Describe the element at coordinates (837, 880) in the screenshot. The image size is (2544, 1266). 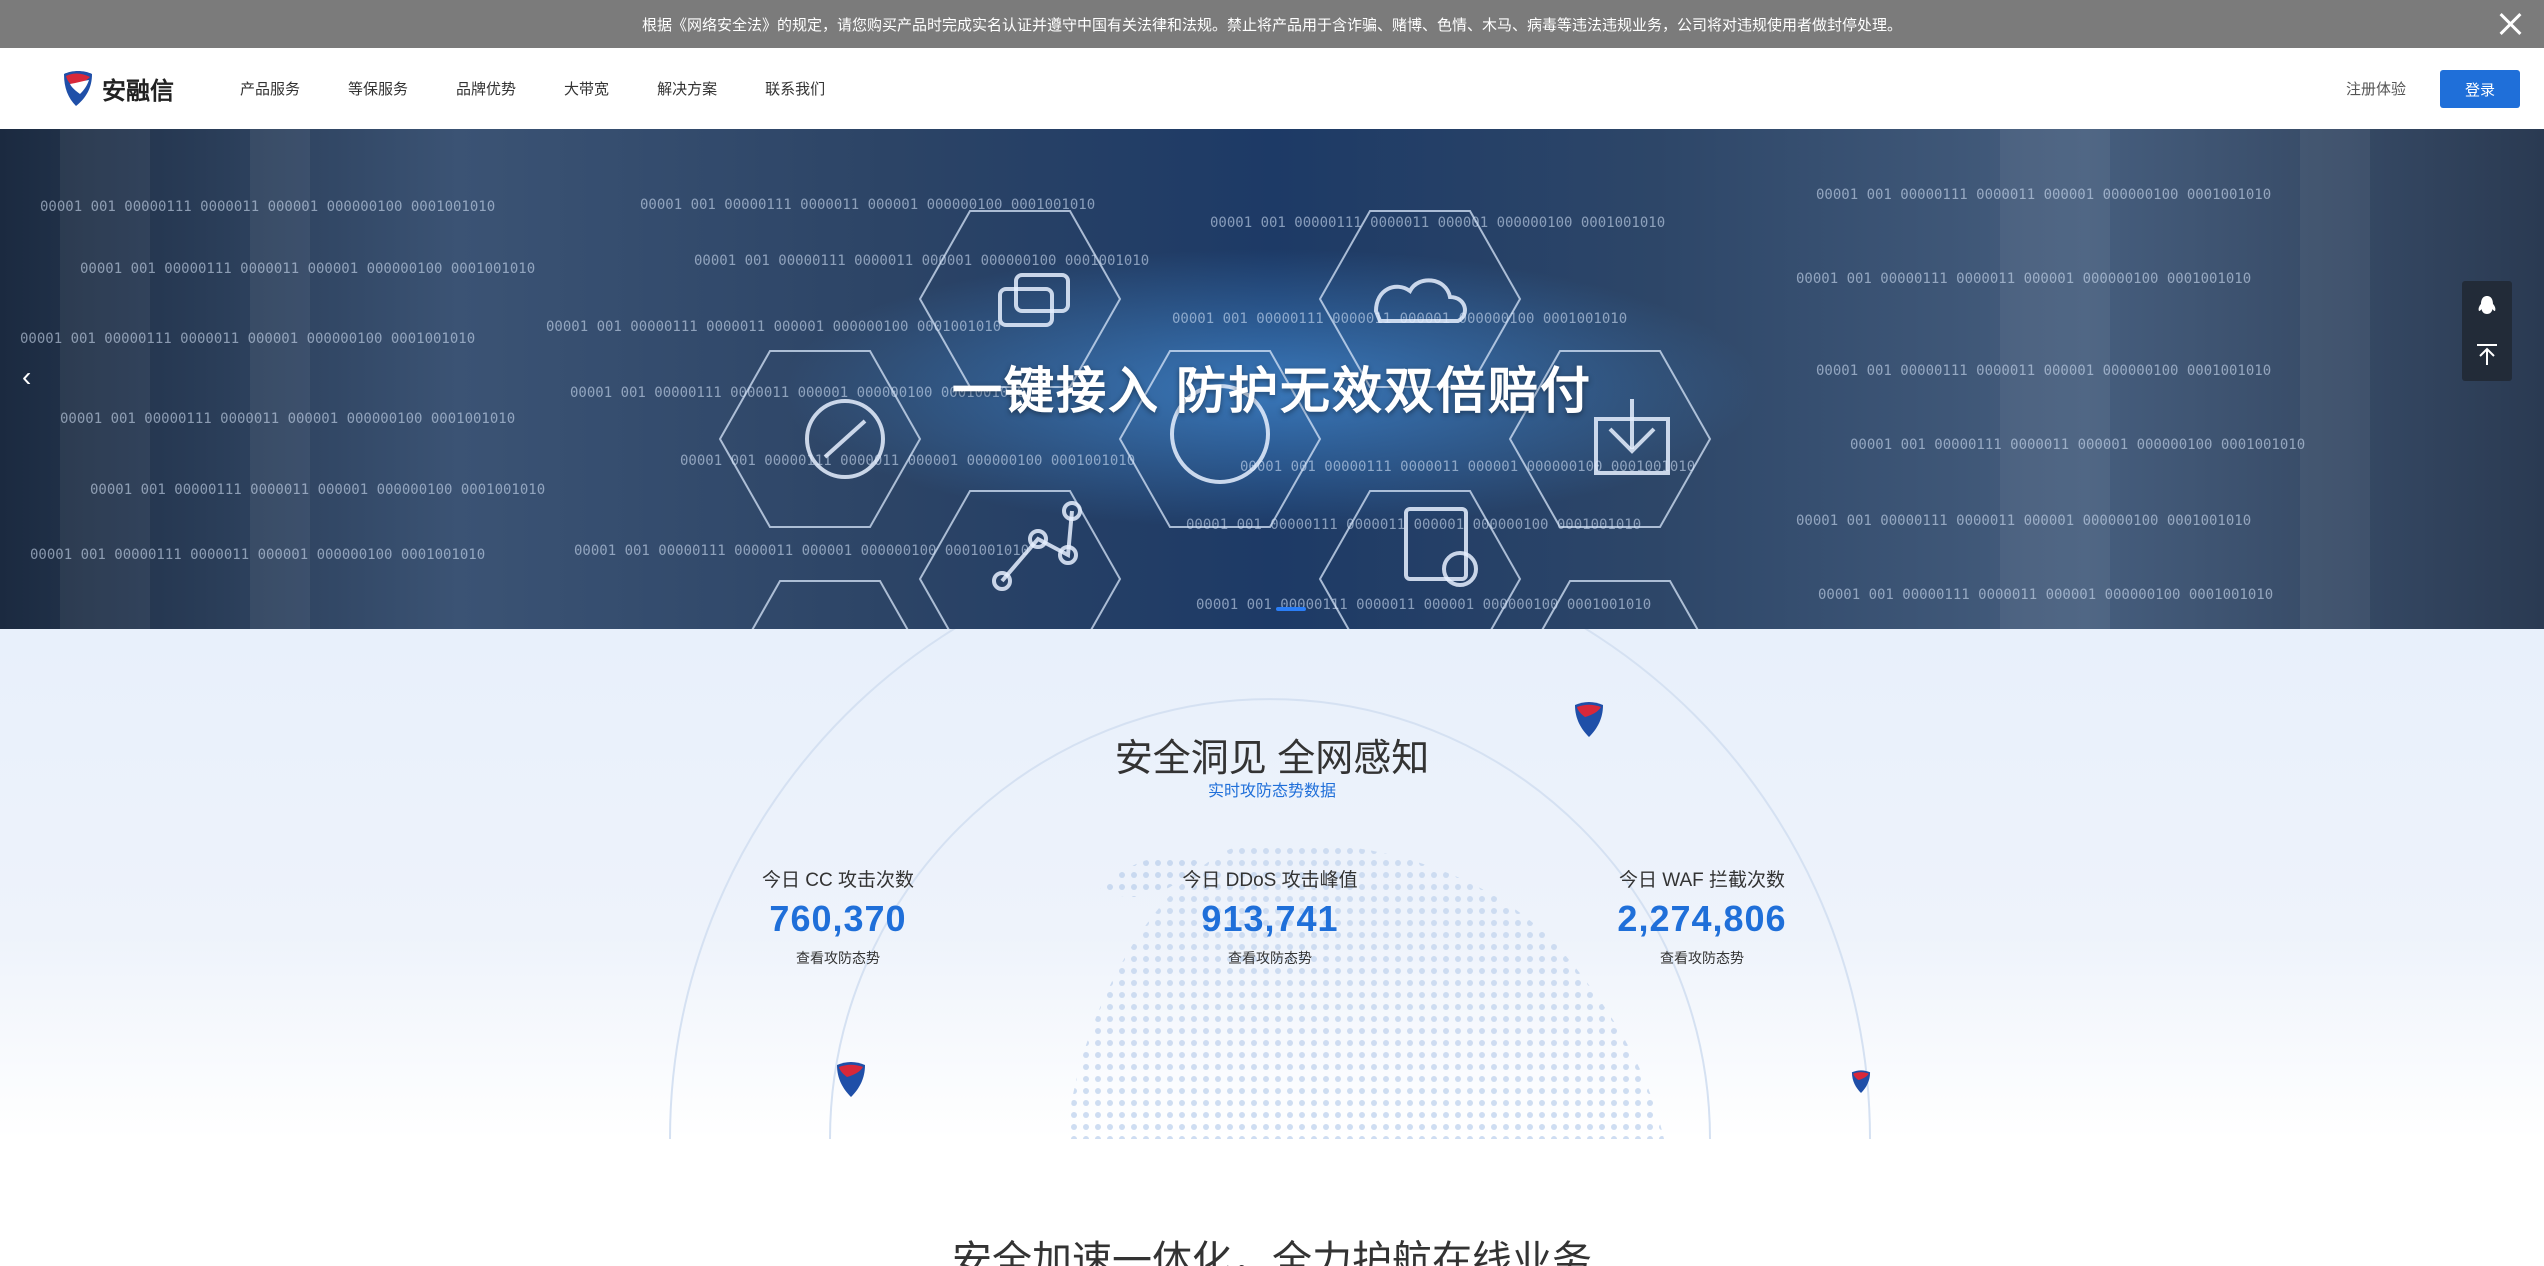
I see `stat-label: 今日 CC 攻击次数` at that location.